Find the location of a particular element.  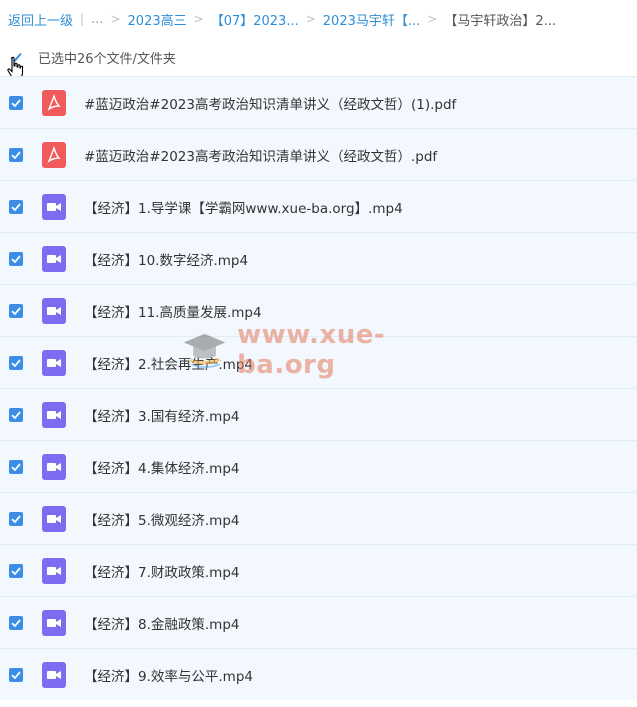

file-name: 【经济】7.财政政策.mp4 is located at coordinates (161, 571).